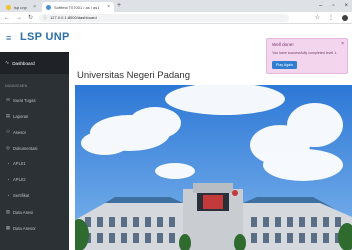 Image resolution: width=352 pixels, height=250 pixels. What do you see at coordinates (20, 132) in the screenshot?
I see `sidebar-item-label: Asesor` at bounding box center [20, 132].